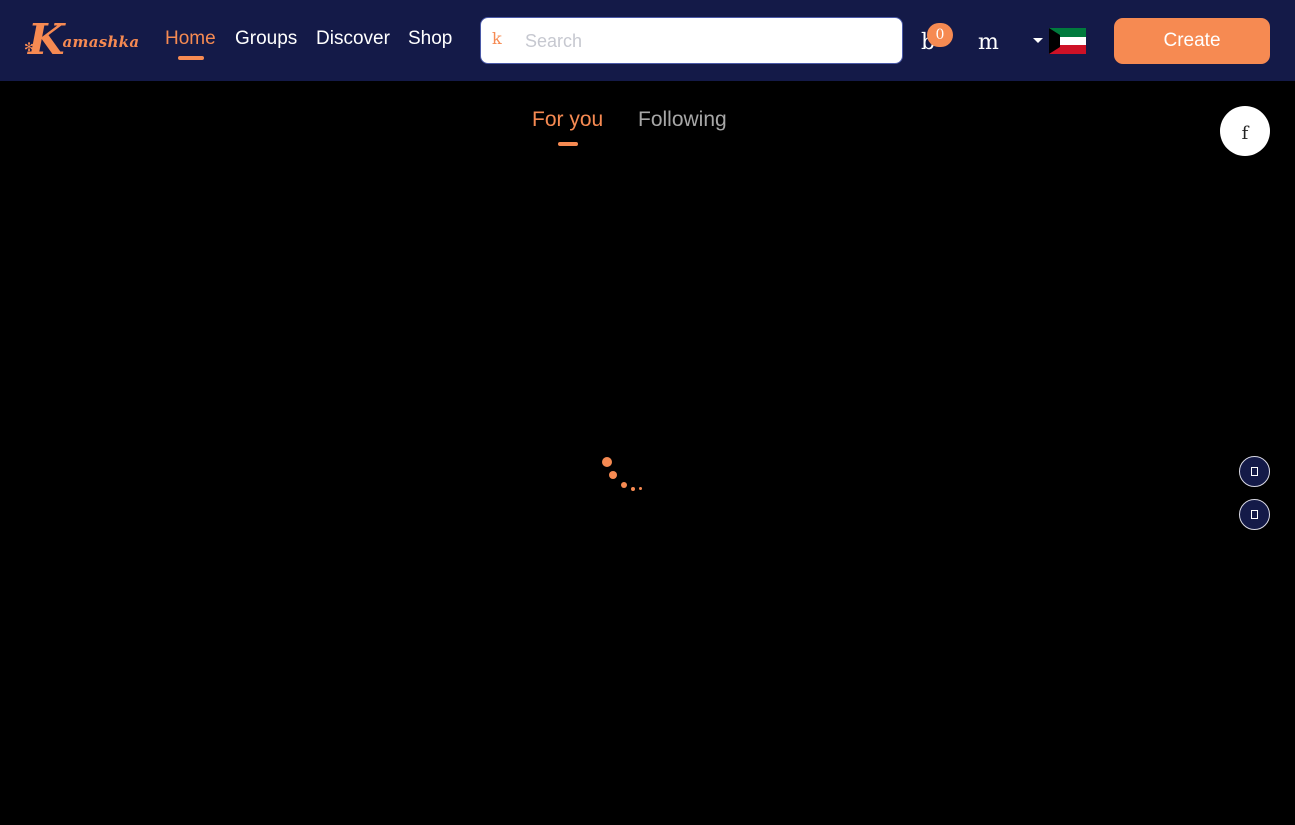  Describe the element at coordinates (190, 39) in the screenshot. I see `nav-item-home: Home` at that location.